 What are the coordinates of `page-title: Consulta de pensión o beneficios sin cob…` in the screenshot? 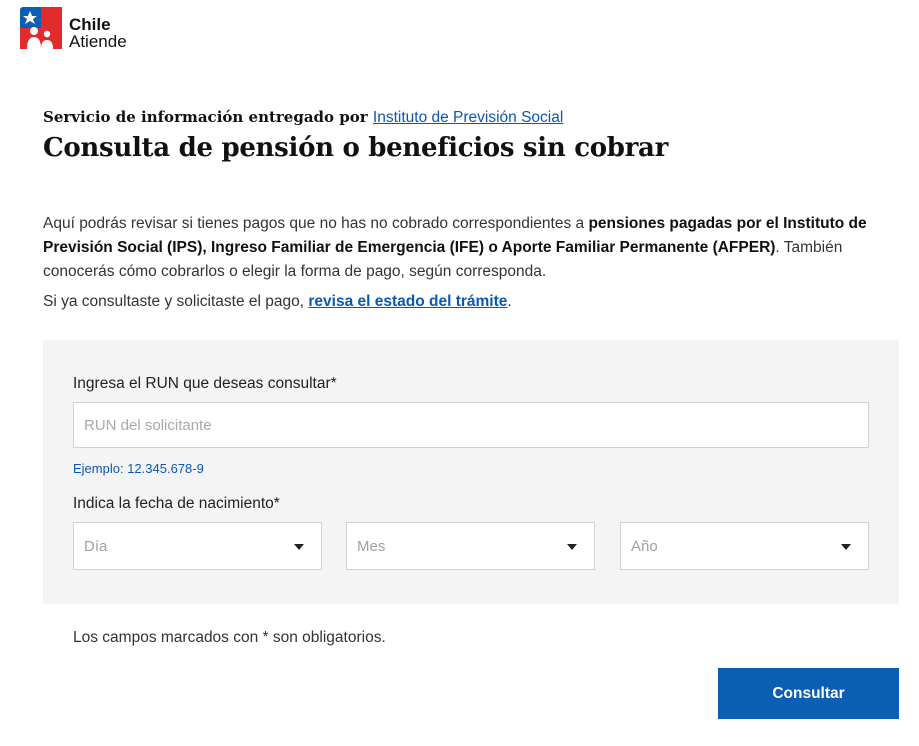 It's located at (356, 148).